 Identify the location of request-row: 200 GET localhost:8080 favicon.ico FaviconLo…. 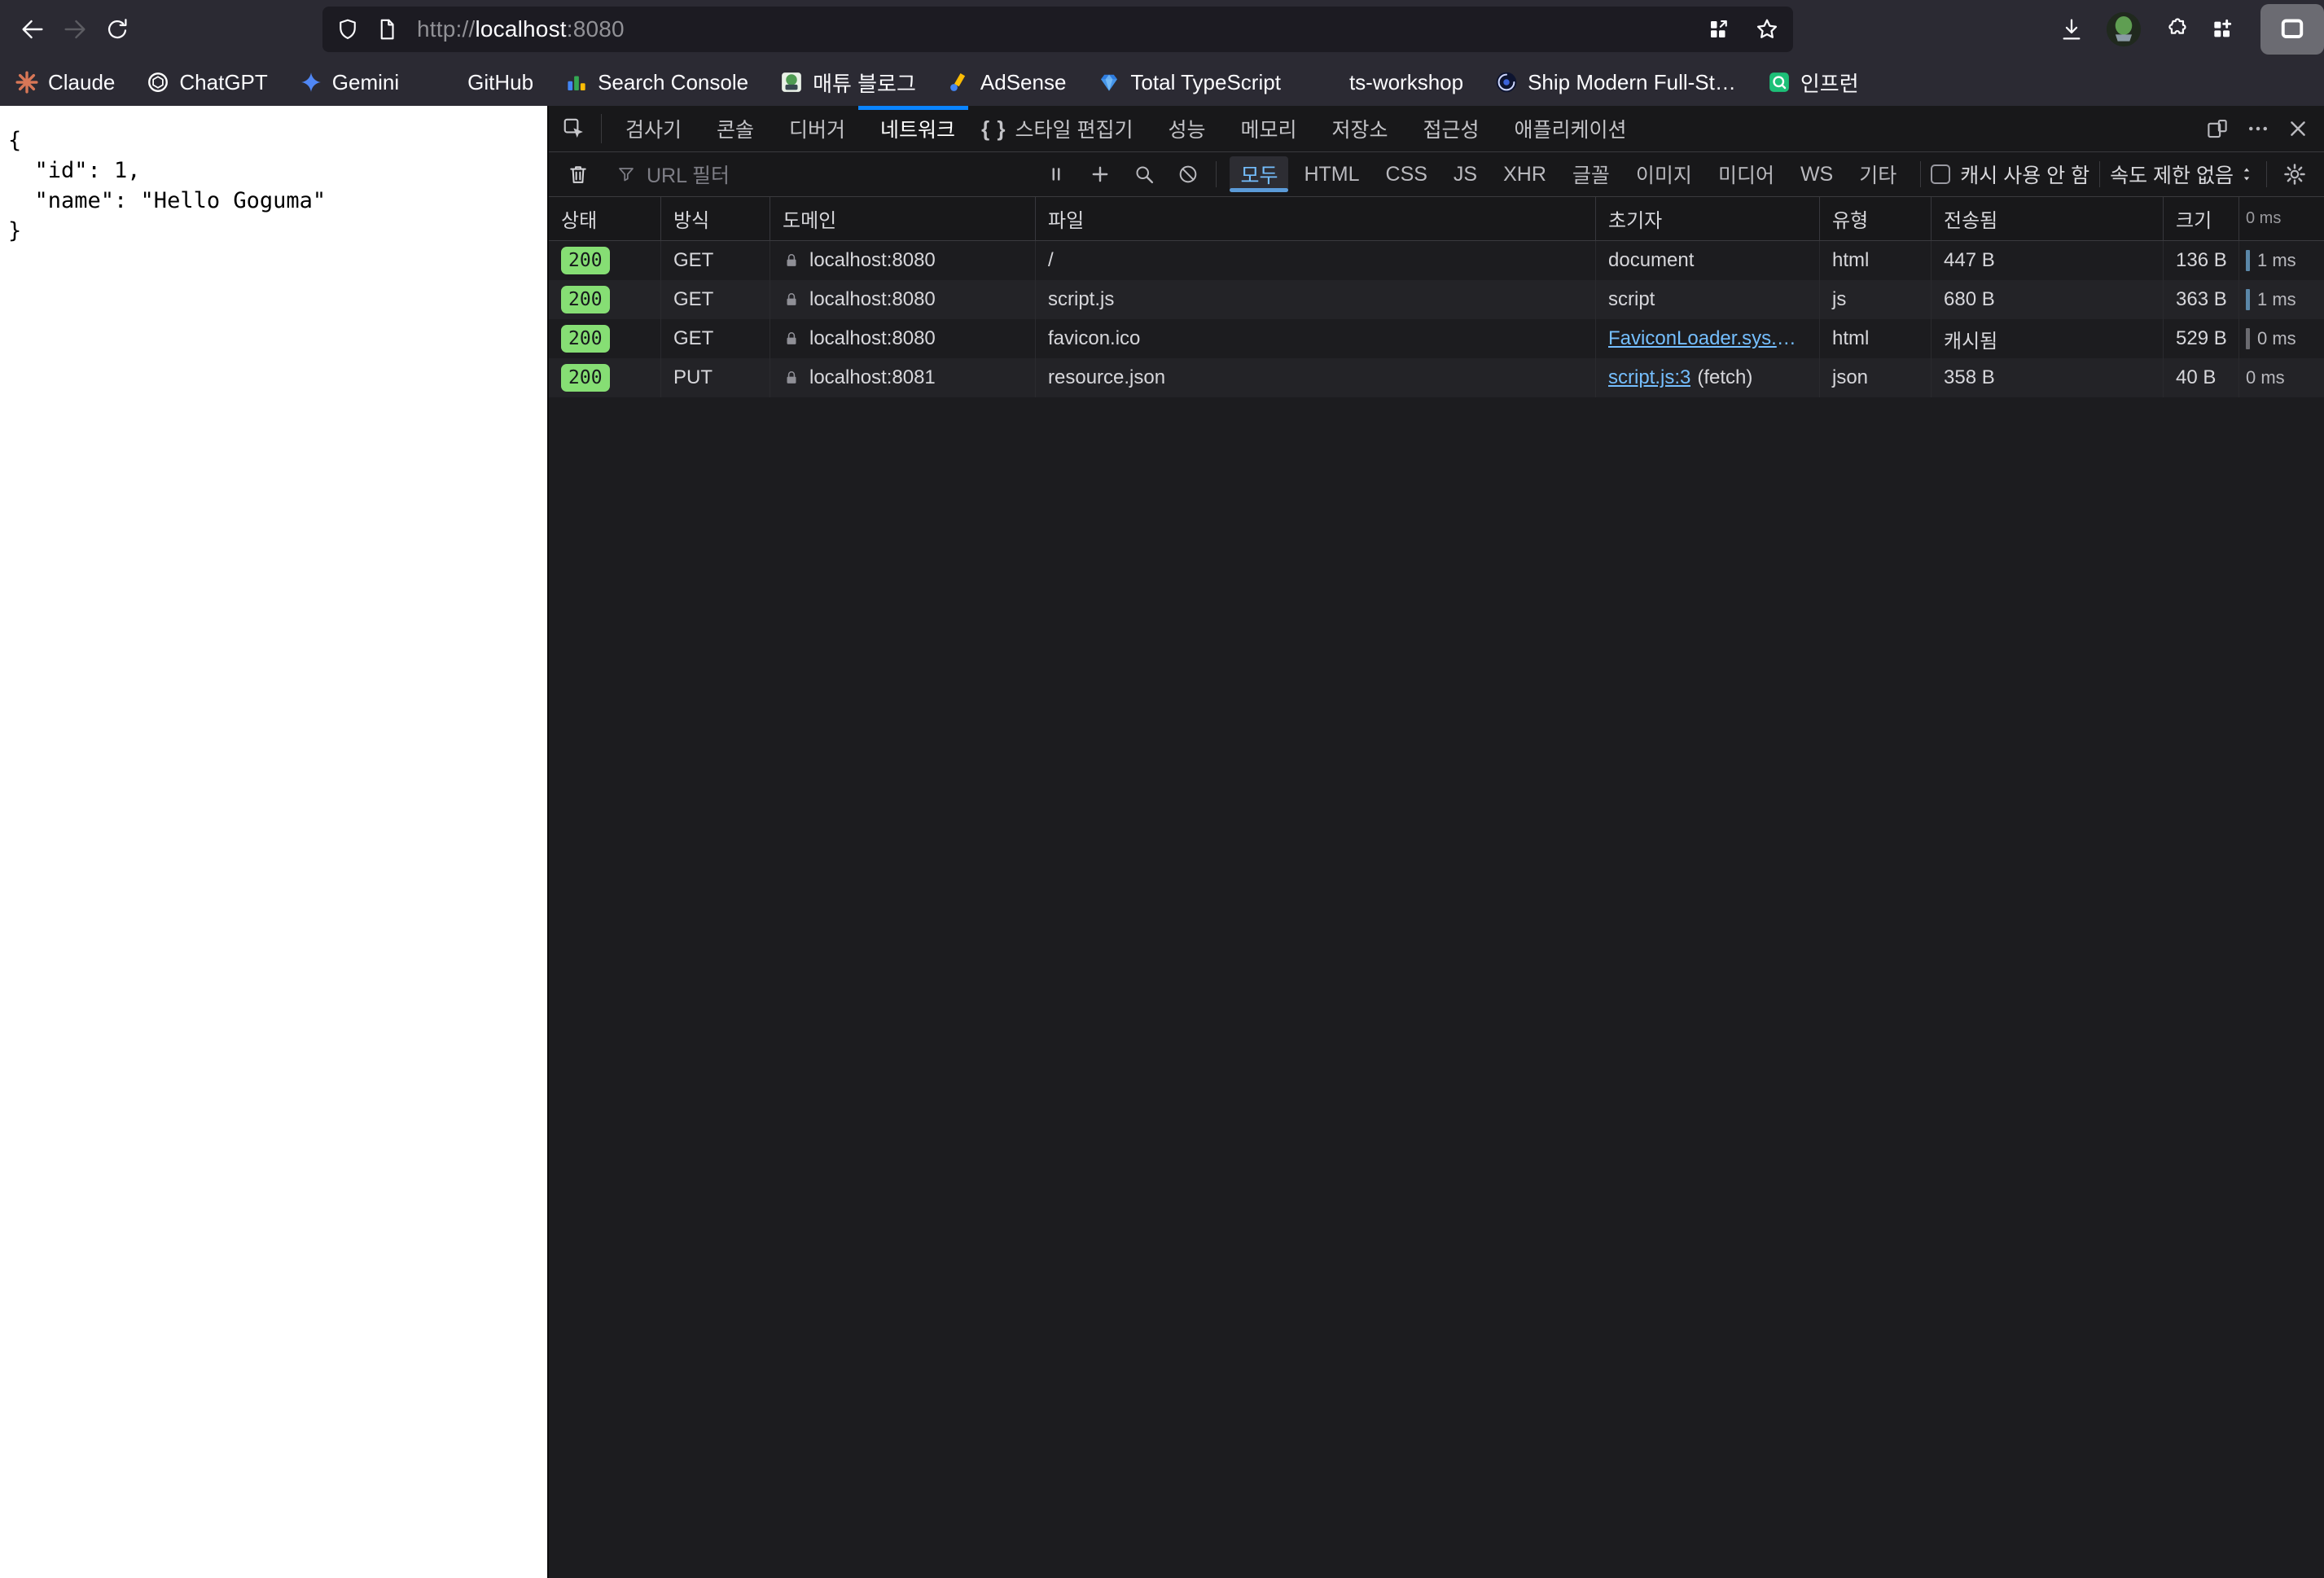
(1436, 338).